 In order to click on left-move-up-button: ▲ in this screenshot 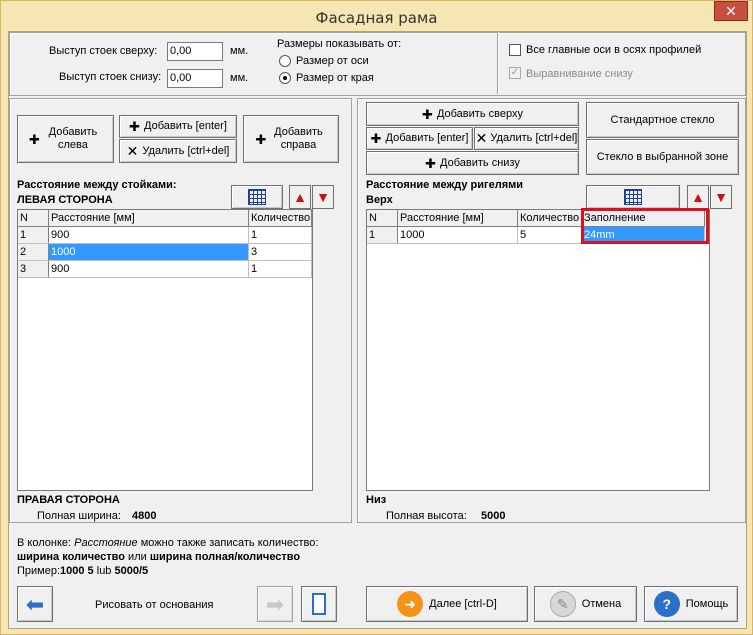, I will do `click(300, 197)`.